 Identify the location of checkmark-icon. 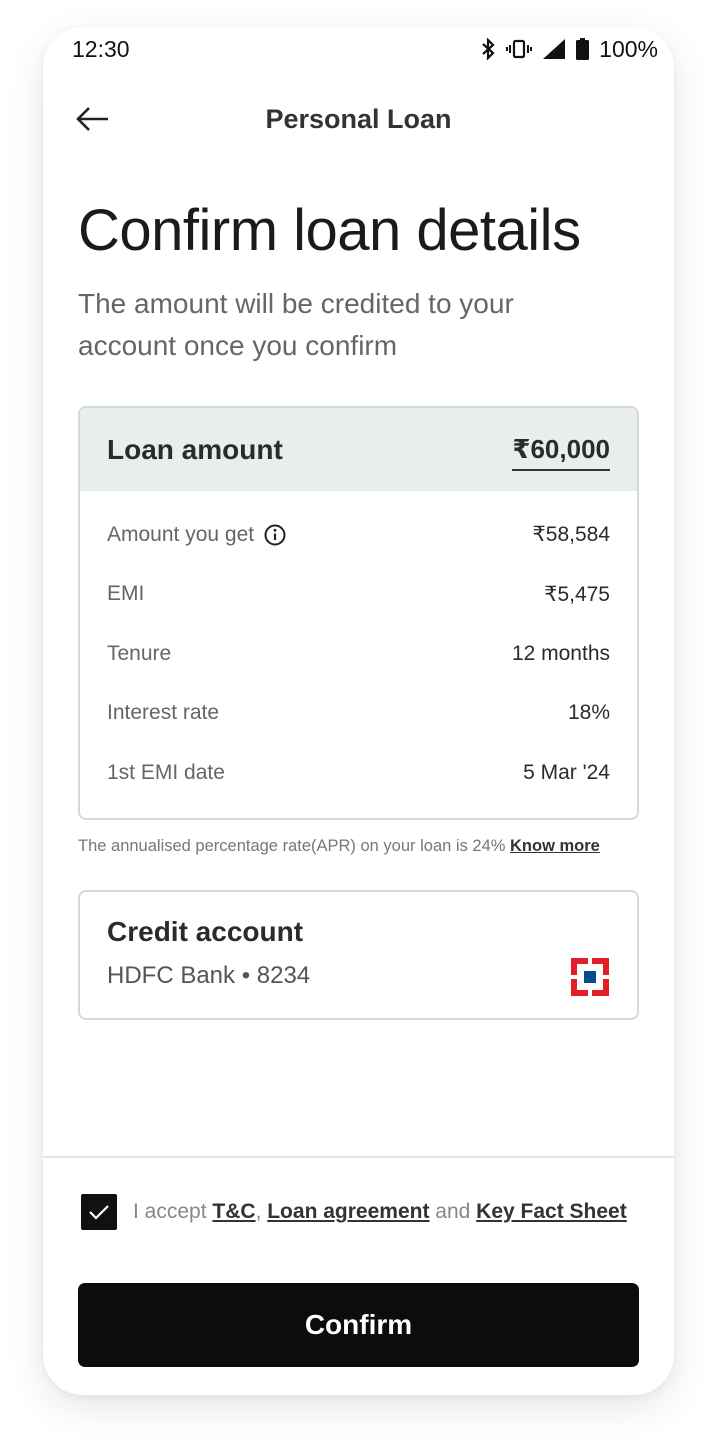
(99, 1212).